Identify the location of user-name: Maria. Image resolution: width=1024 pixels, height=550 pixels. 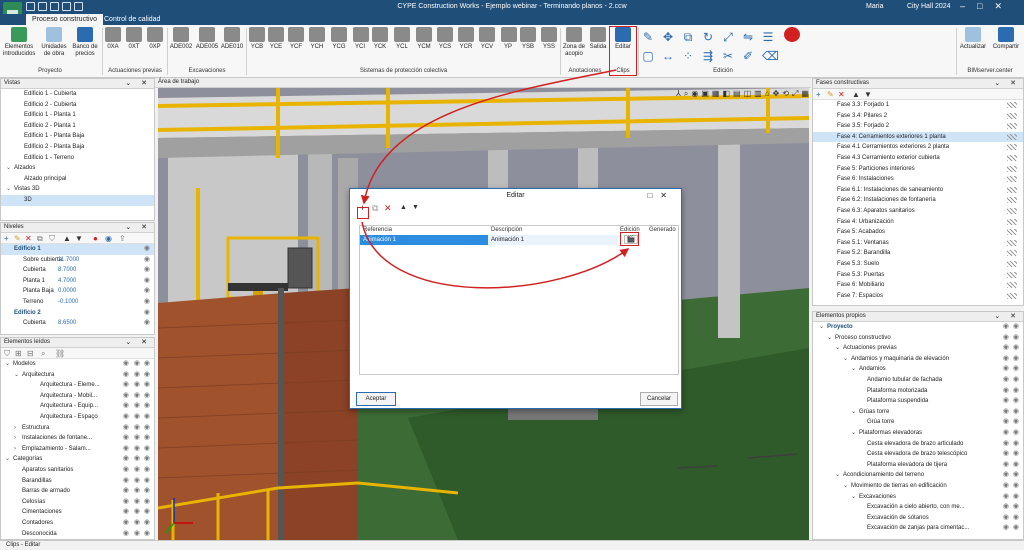
(875, 6).